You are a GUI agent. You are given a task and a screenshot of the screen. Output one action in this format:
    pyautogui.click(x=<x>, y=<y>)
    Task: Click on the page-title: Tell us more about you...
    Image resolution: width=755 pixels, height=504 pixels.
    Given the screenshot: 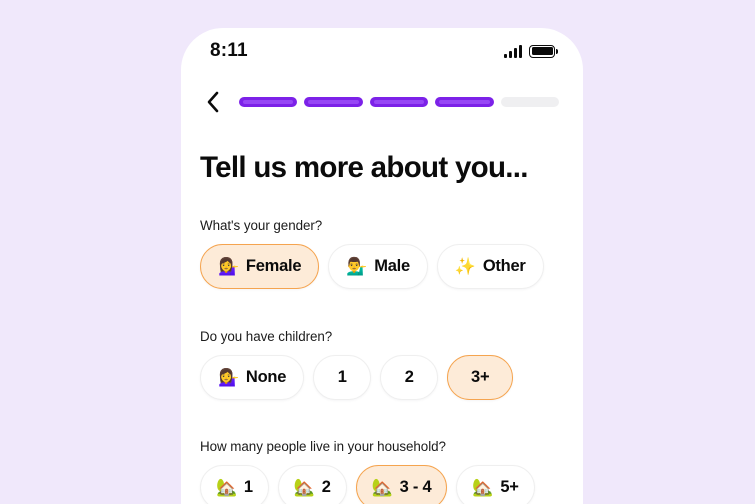 What is the action you would take?
    pyautogui.click(x=364, y=167)
    